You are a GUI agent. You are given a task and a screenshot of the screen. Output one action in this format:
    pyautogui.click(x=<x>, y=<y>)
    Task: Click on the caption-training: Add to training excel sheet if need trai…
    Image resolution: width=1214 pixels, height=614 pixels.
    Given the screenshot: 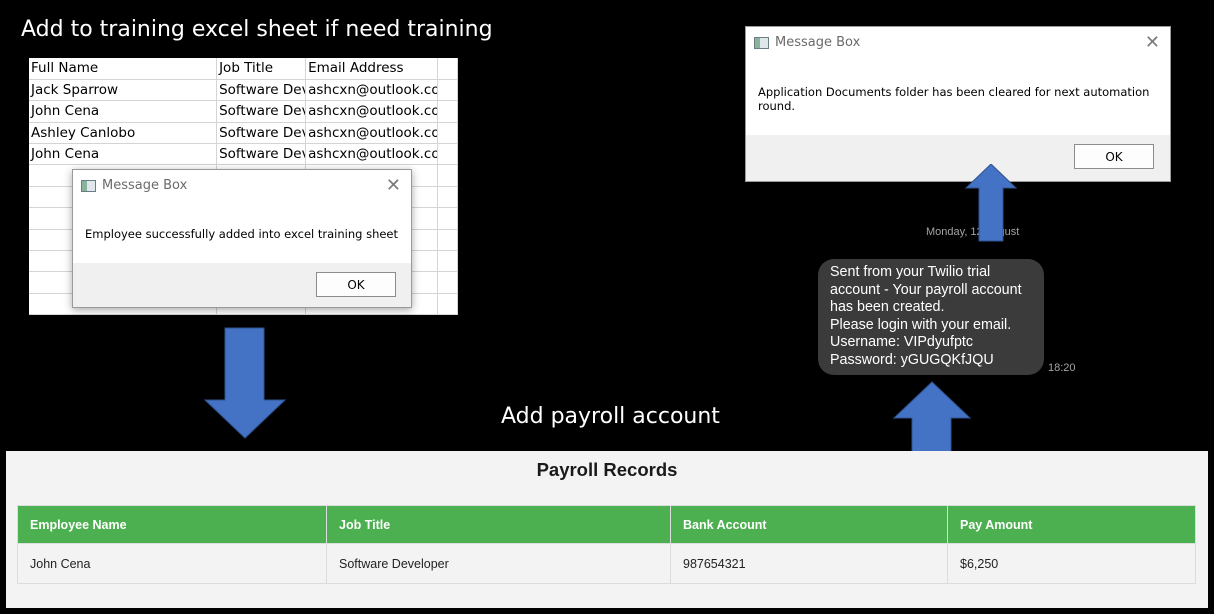 What is the action you would take?
    pyautogui.click(x=257, y=29)
    